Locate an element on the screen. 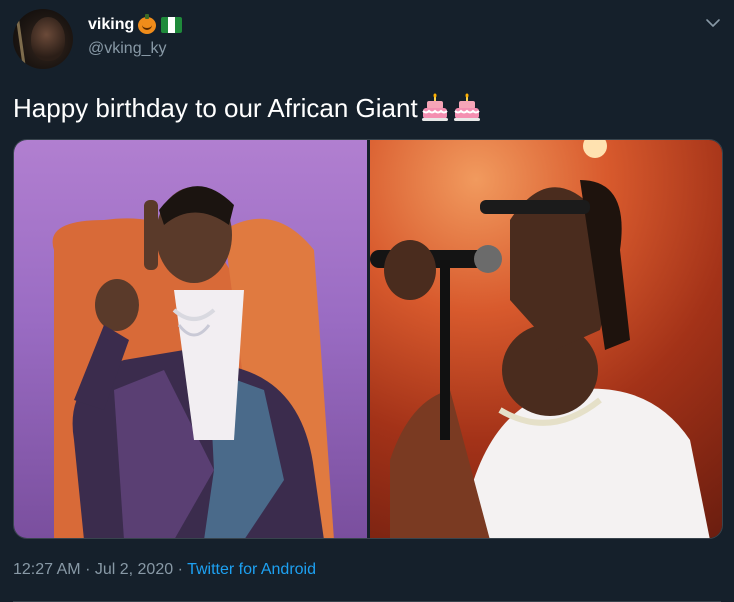 This screenshot has height=602, width=734. tweet-source-link: Twitter for Android is located at coordinates (251, 569).